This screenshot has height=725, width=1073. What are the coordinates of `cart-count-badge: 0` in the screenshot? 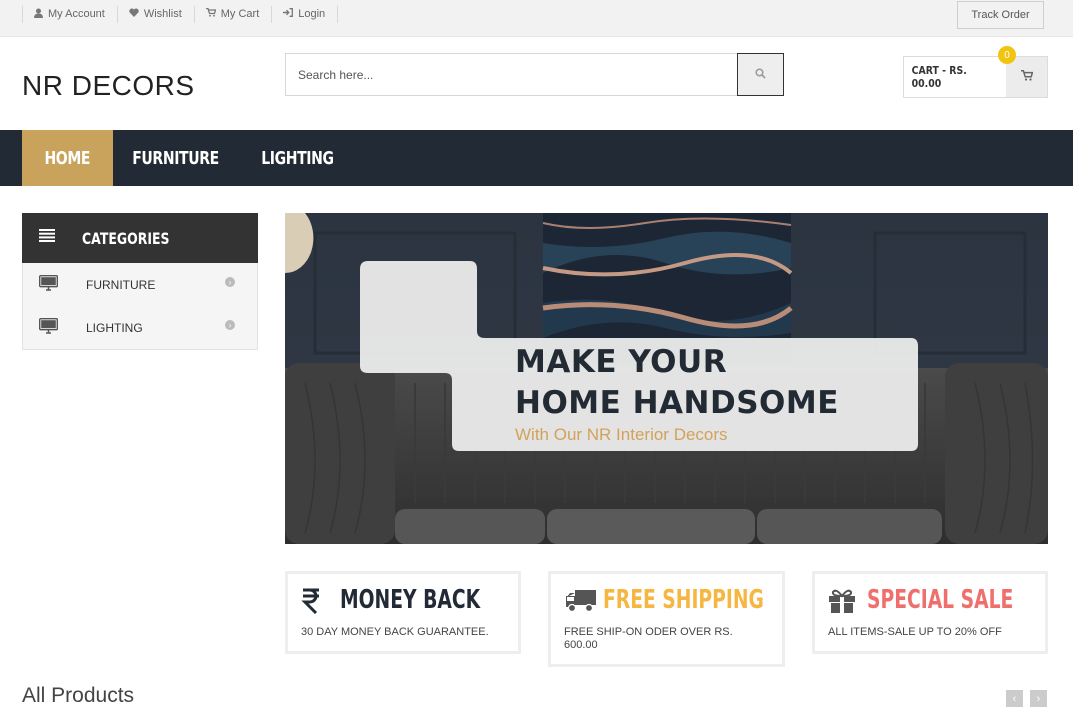 It's located at (1007, 55).